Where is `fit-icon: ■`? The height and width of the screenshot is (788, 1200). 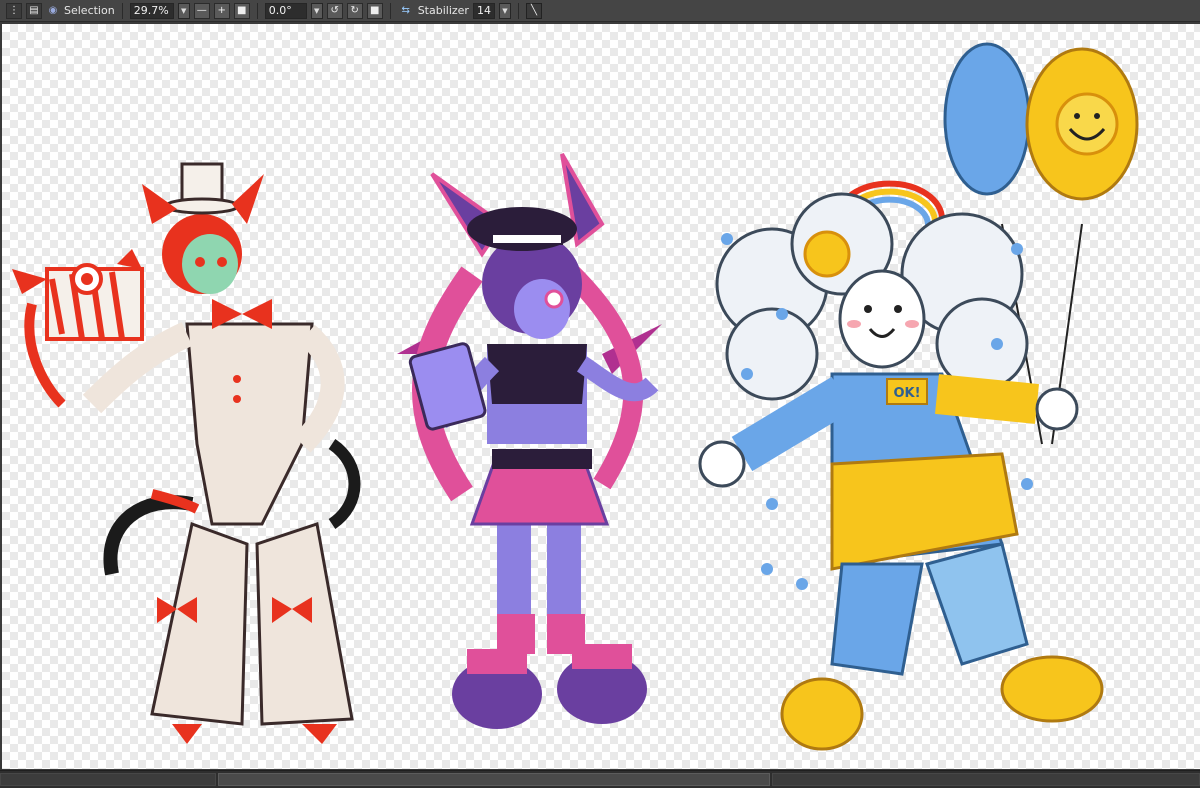 fit-icon: ■ is located at coordinates (241, 10).